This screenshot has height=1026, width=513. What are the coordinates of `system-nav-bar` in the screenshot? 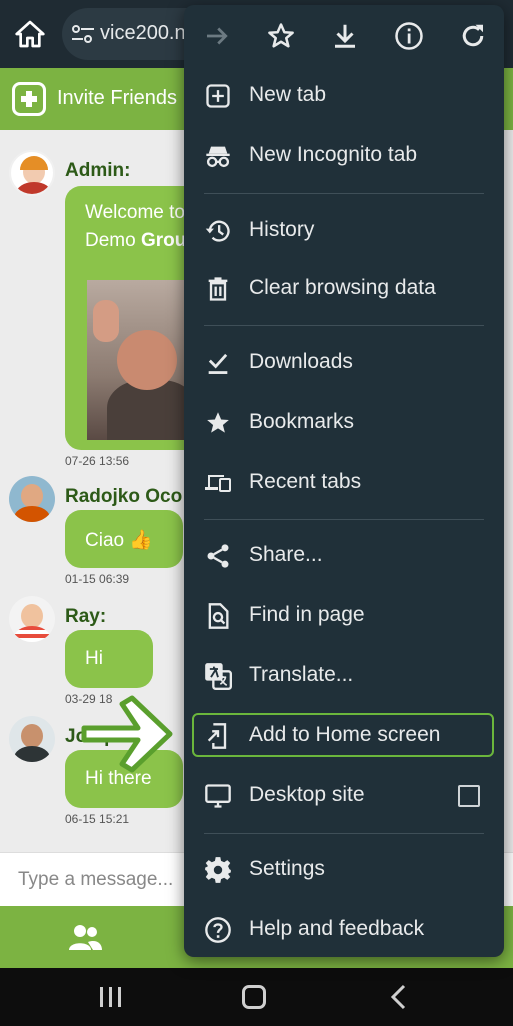 It's located at (256, 997).